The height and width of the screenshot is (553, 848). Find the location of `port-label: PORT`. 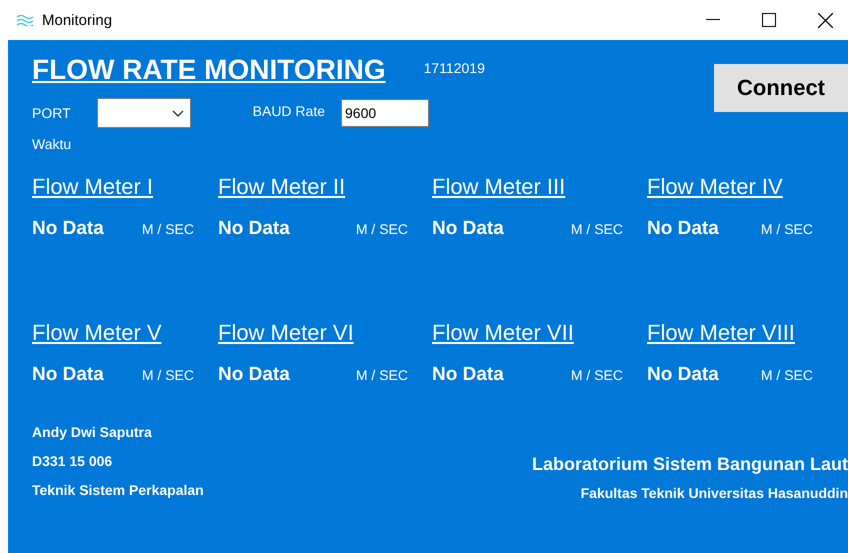

port-label: PORT is located at coordinates (51, 113).